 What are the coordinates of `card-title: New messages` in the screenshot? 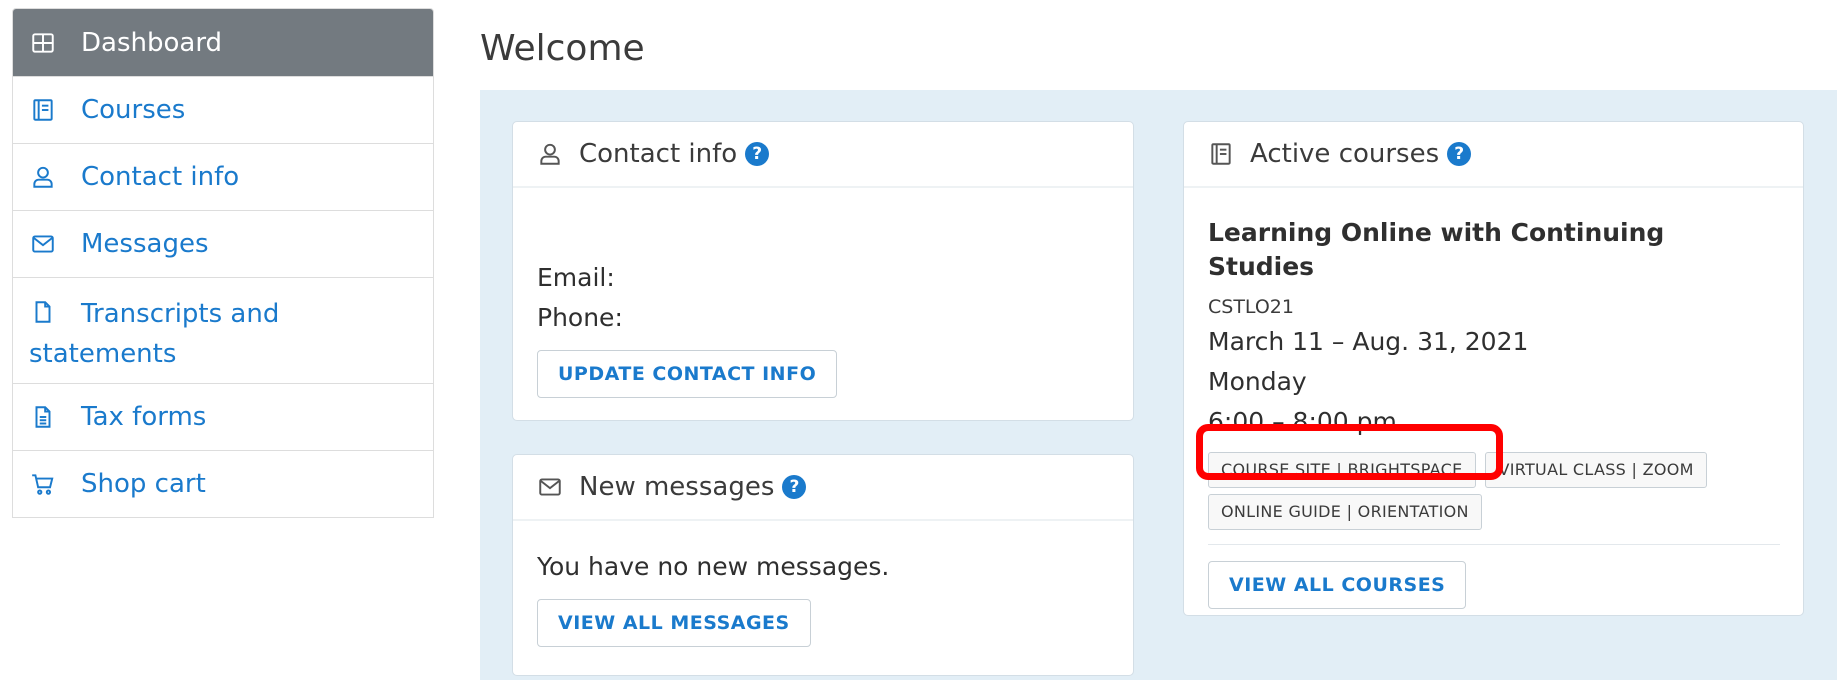 It's located at (677, 487).